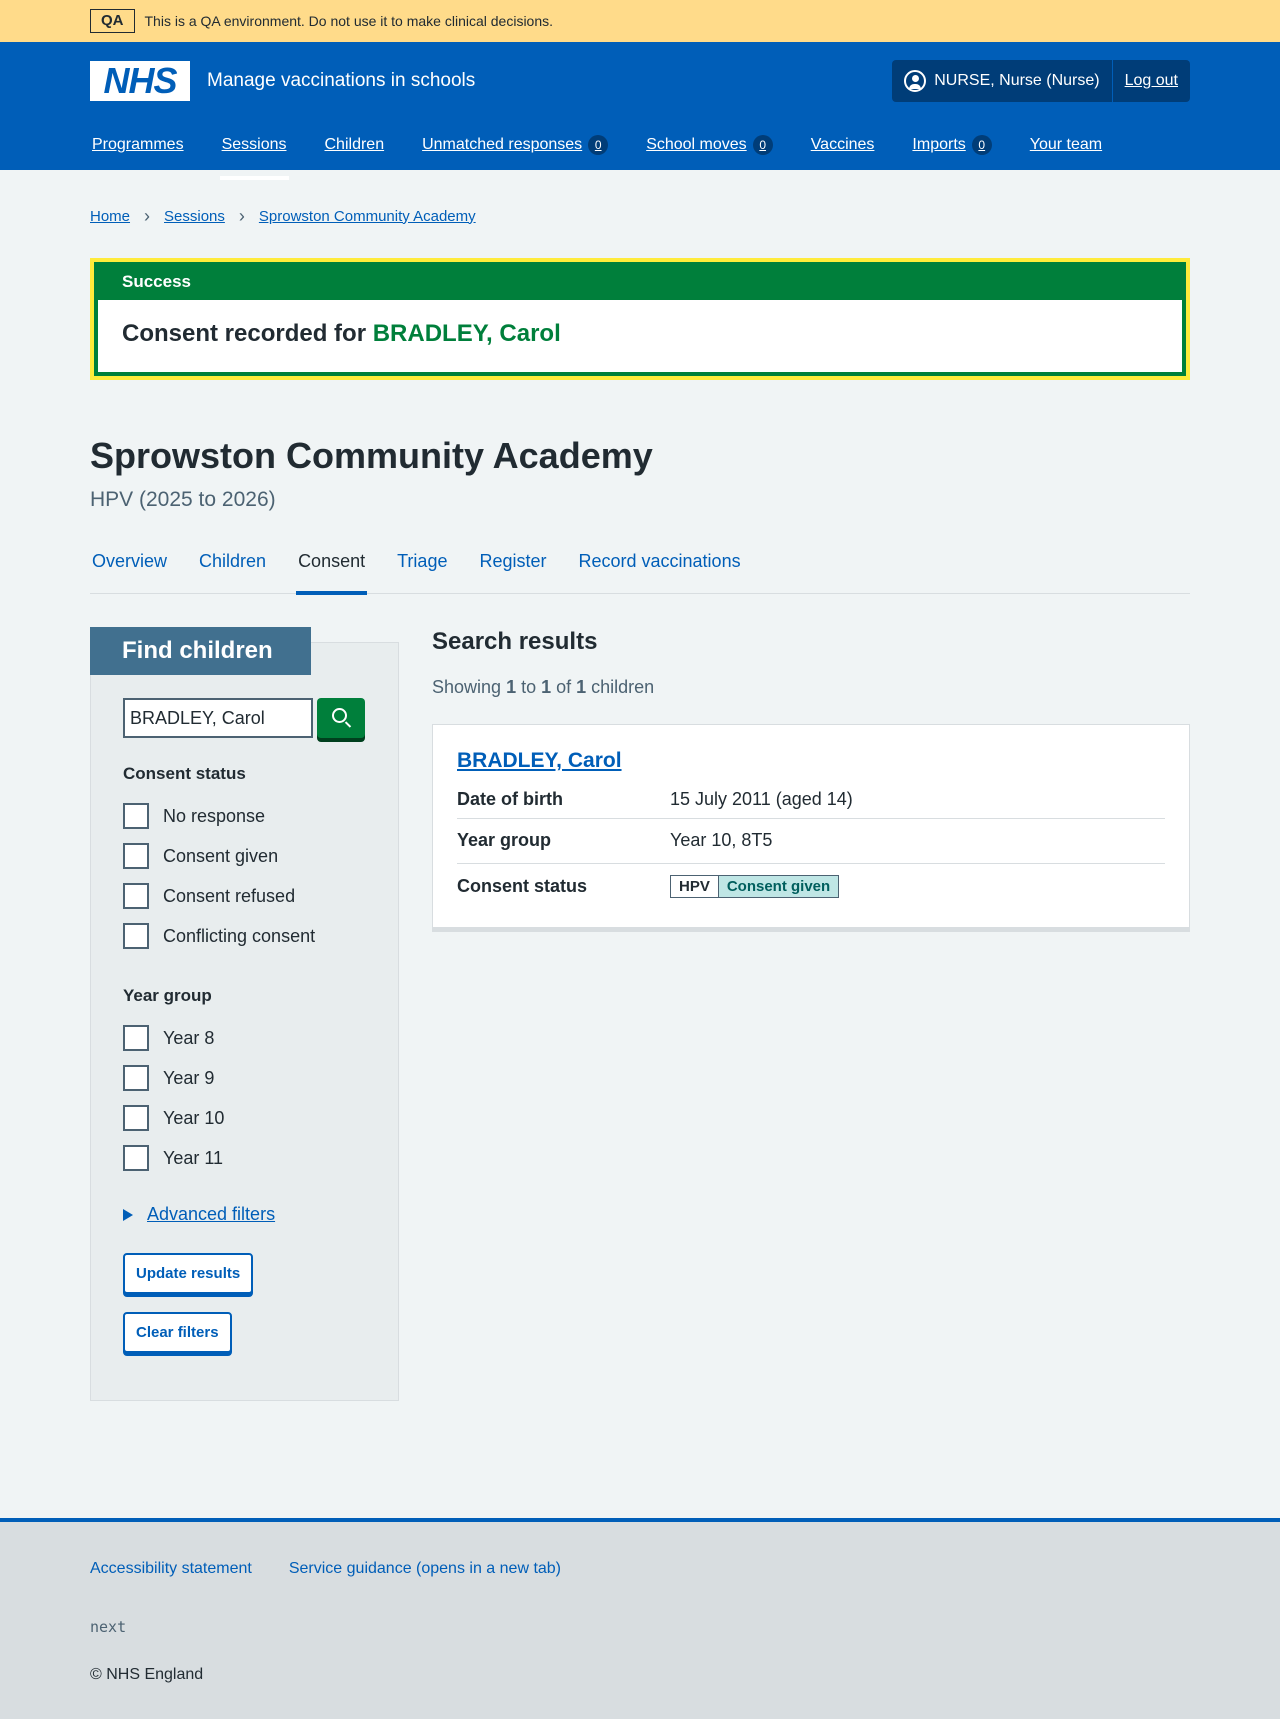  I want to click on summary-row: Consent status HPV Consent given, so click(811, 886).